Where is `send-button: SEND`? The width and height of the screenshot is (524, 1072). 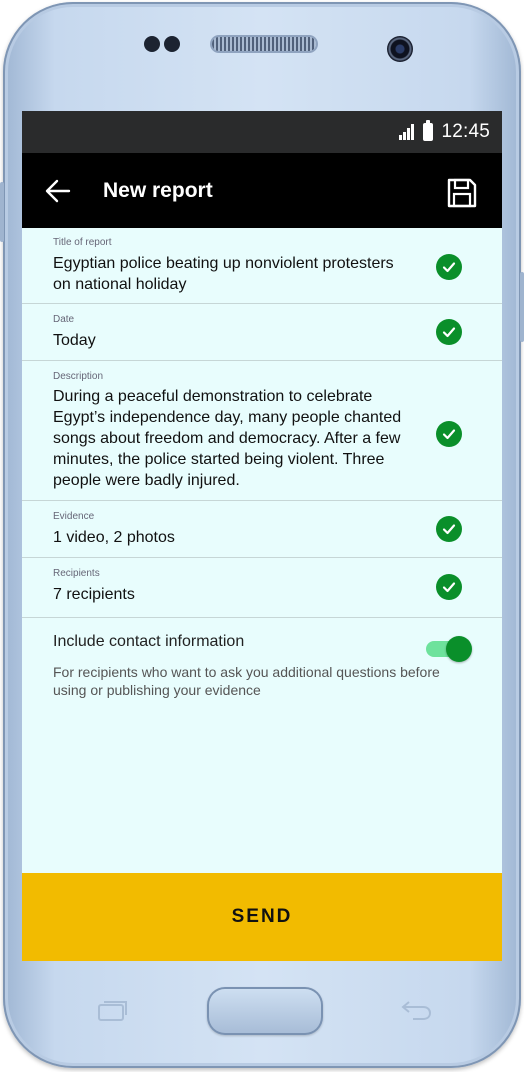 send-button: SEND is located at coordinates (262, 917).